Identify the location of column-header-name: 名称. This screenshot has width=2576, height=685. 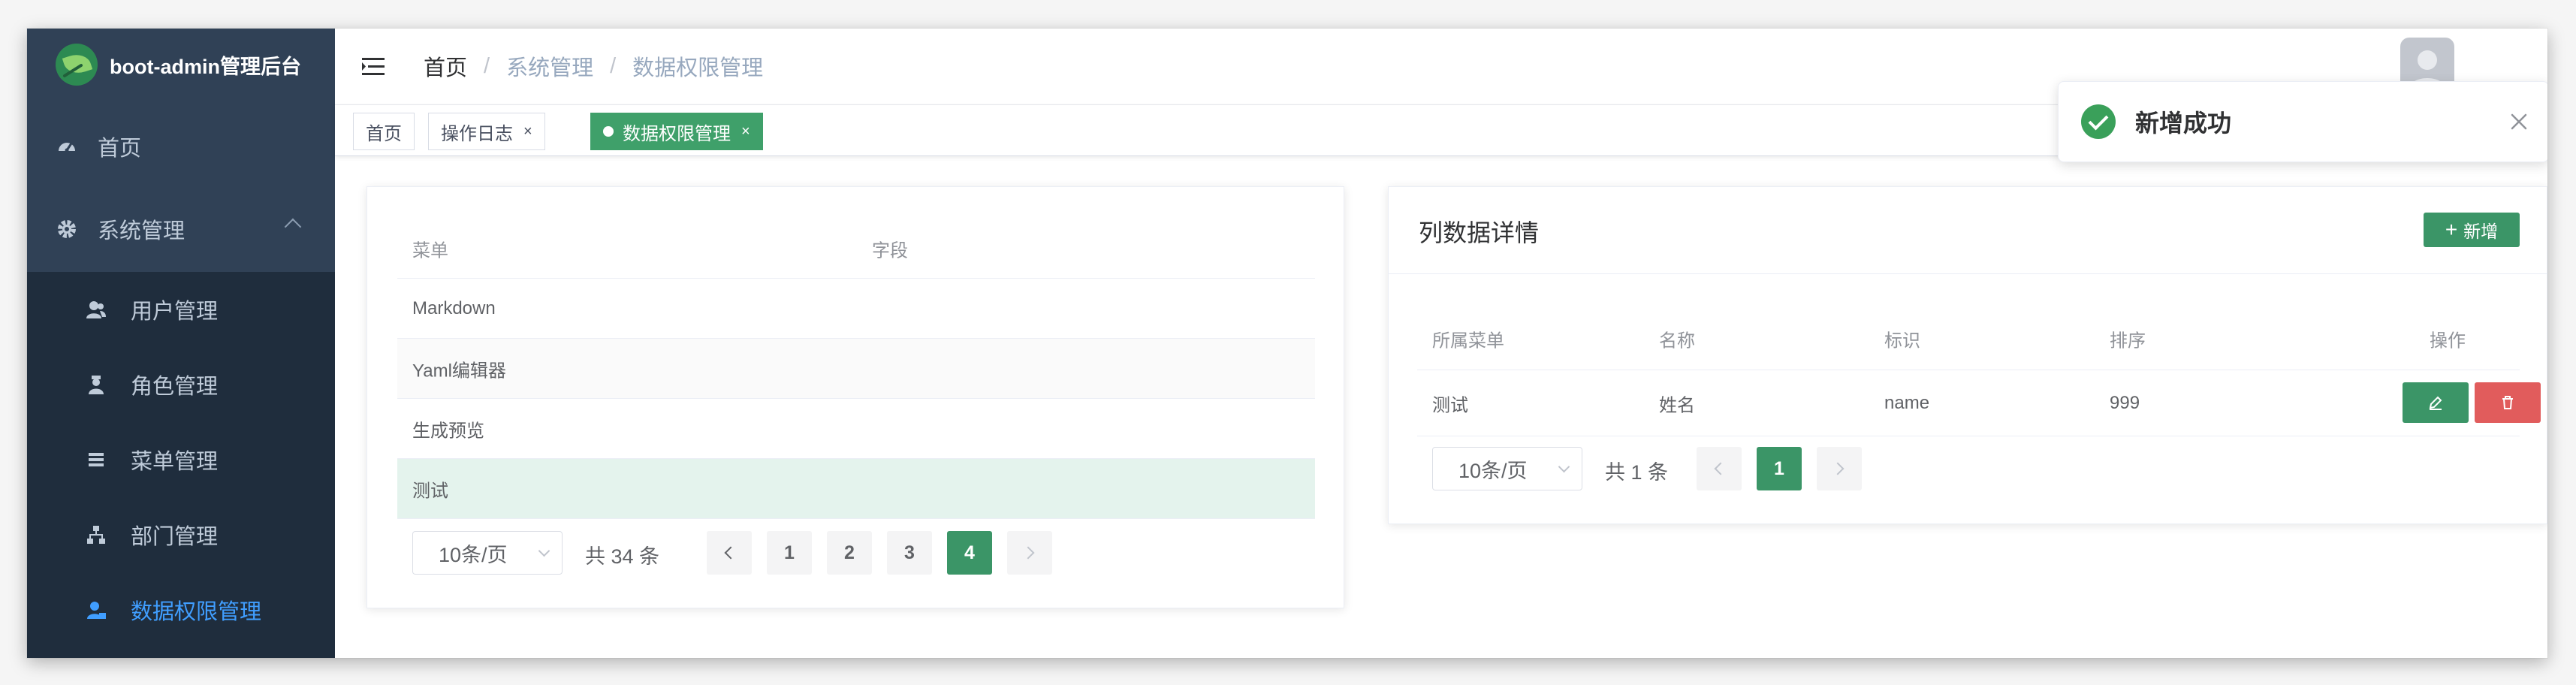
(1677, 340).